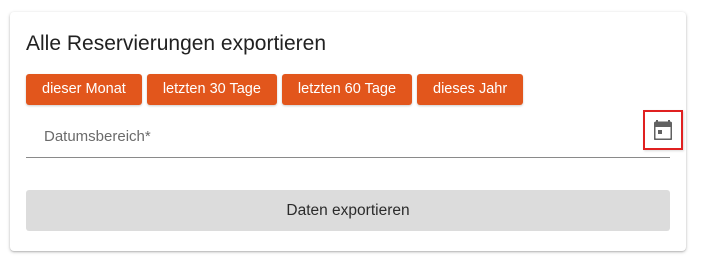  Describe the element at coordinates (348, 210) in the screenshot. I see `export-data-button: Daten exportieren` at that location.